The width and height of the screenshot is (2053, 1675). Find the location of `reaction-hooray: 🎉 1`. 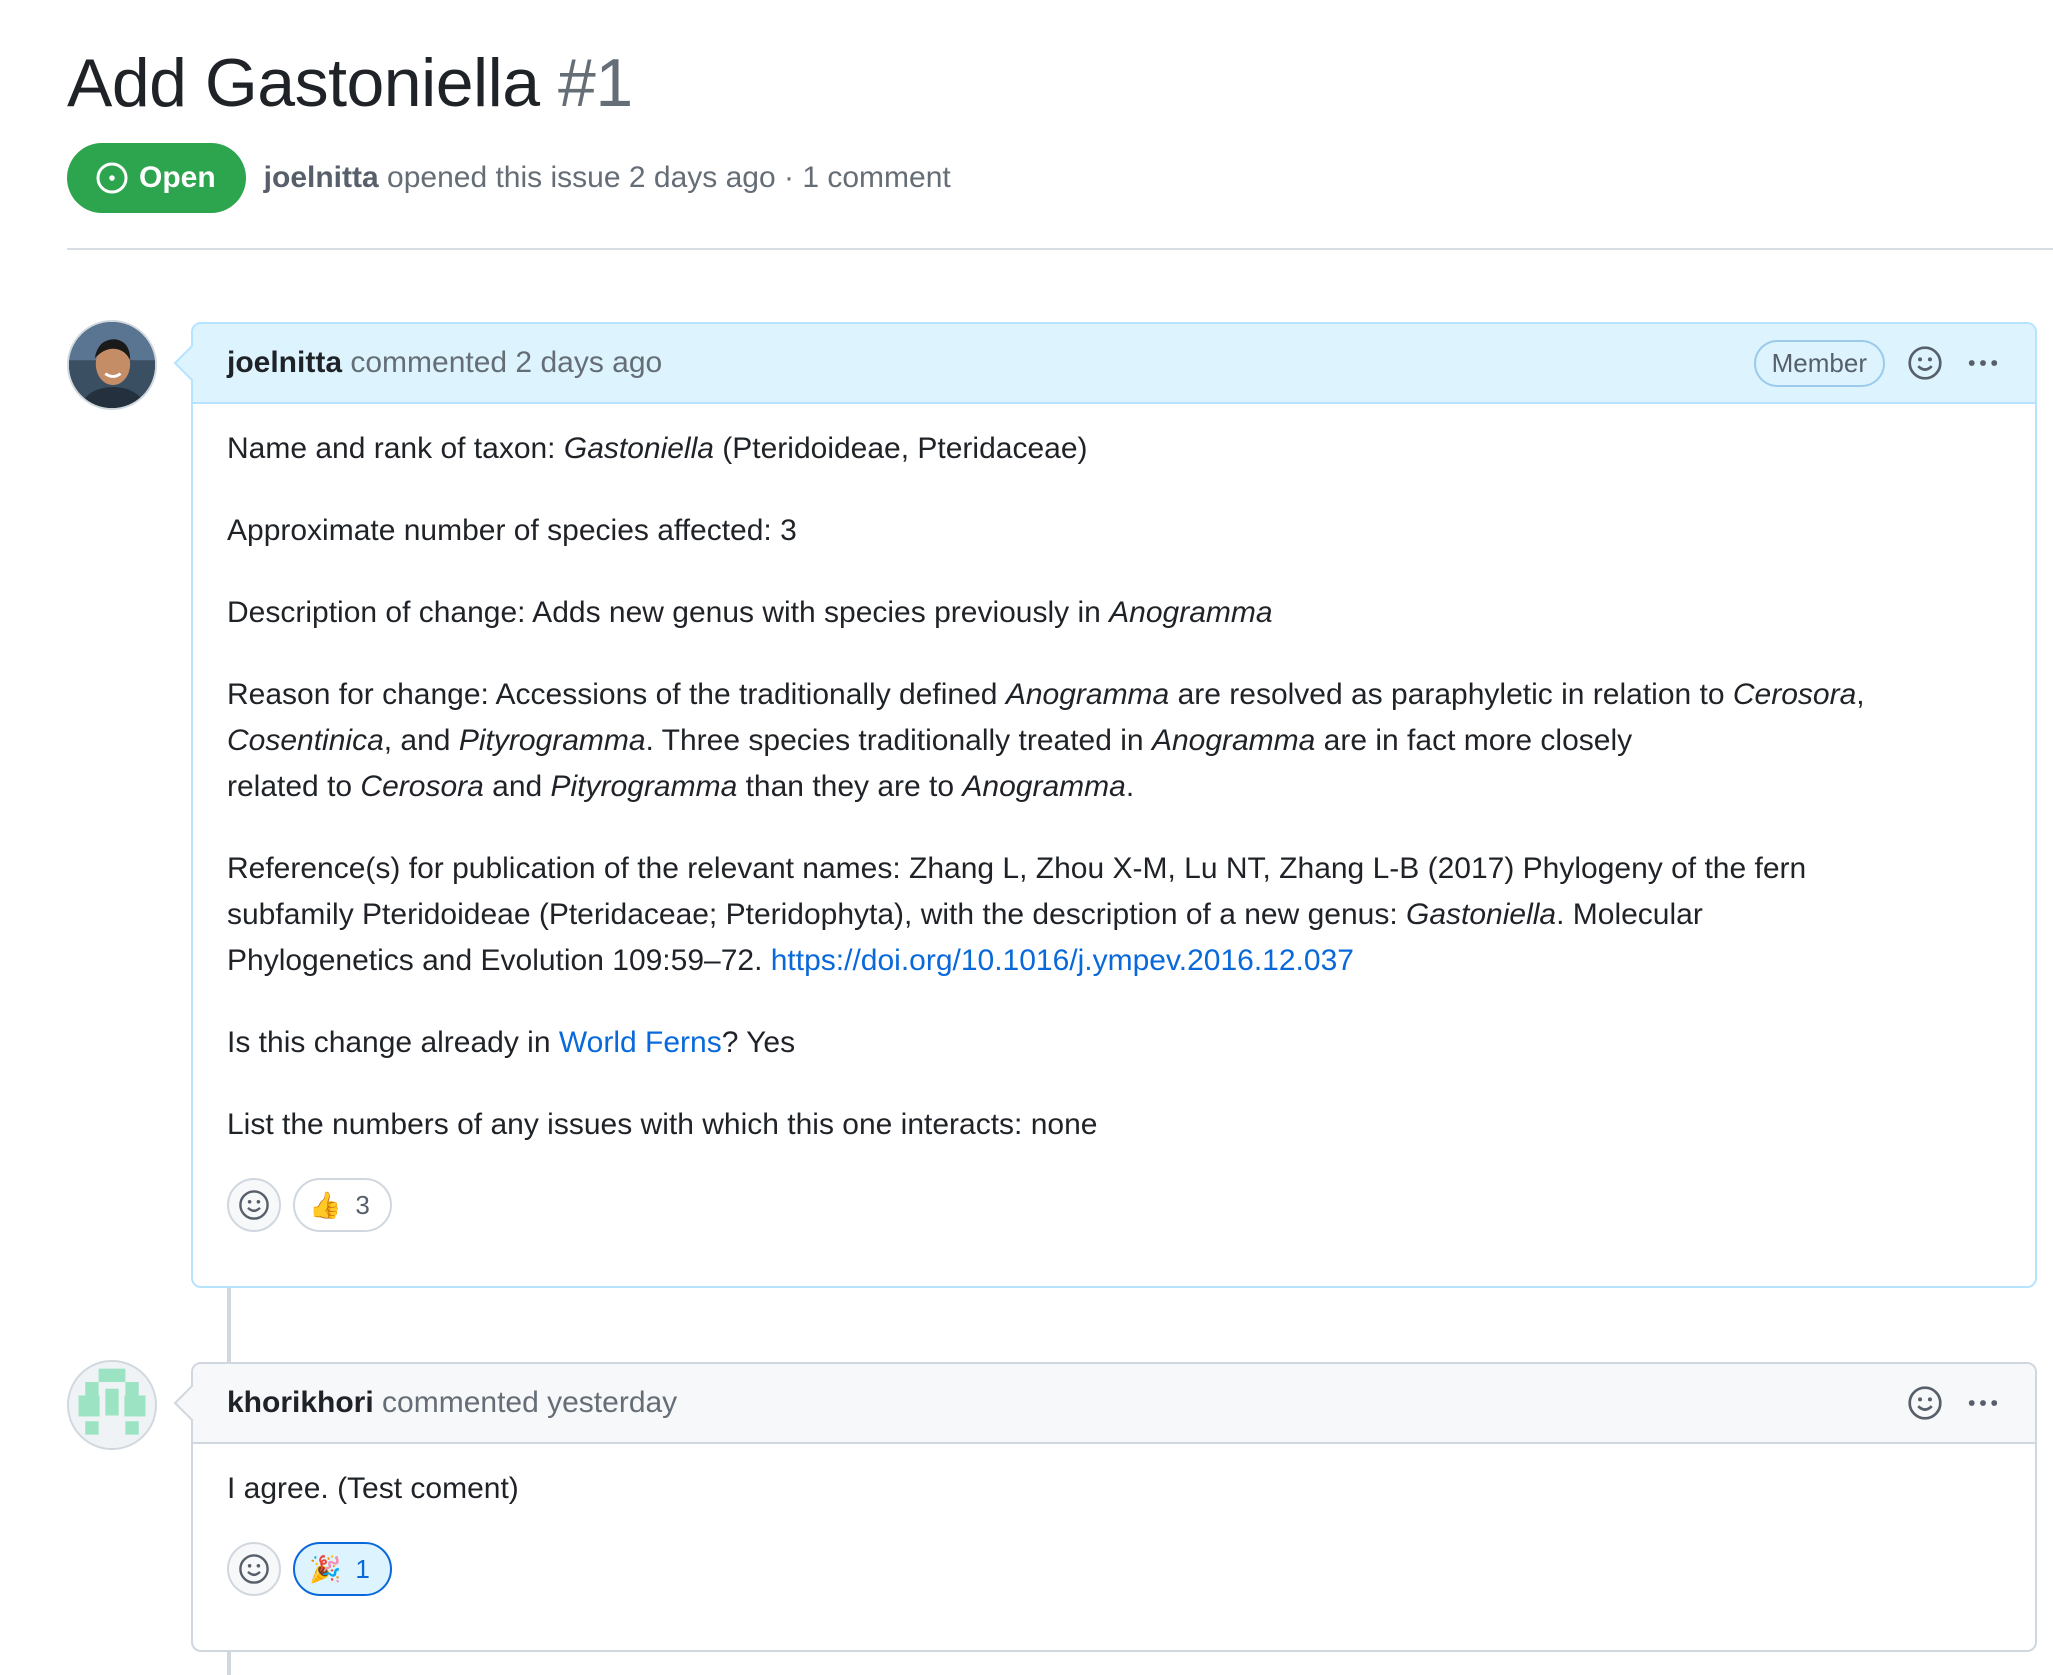

reaction-hooray: 🎉 1 is located at coordinates (342, 1569).